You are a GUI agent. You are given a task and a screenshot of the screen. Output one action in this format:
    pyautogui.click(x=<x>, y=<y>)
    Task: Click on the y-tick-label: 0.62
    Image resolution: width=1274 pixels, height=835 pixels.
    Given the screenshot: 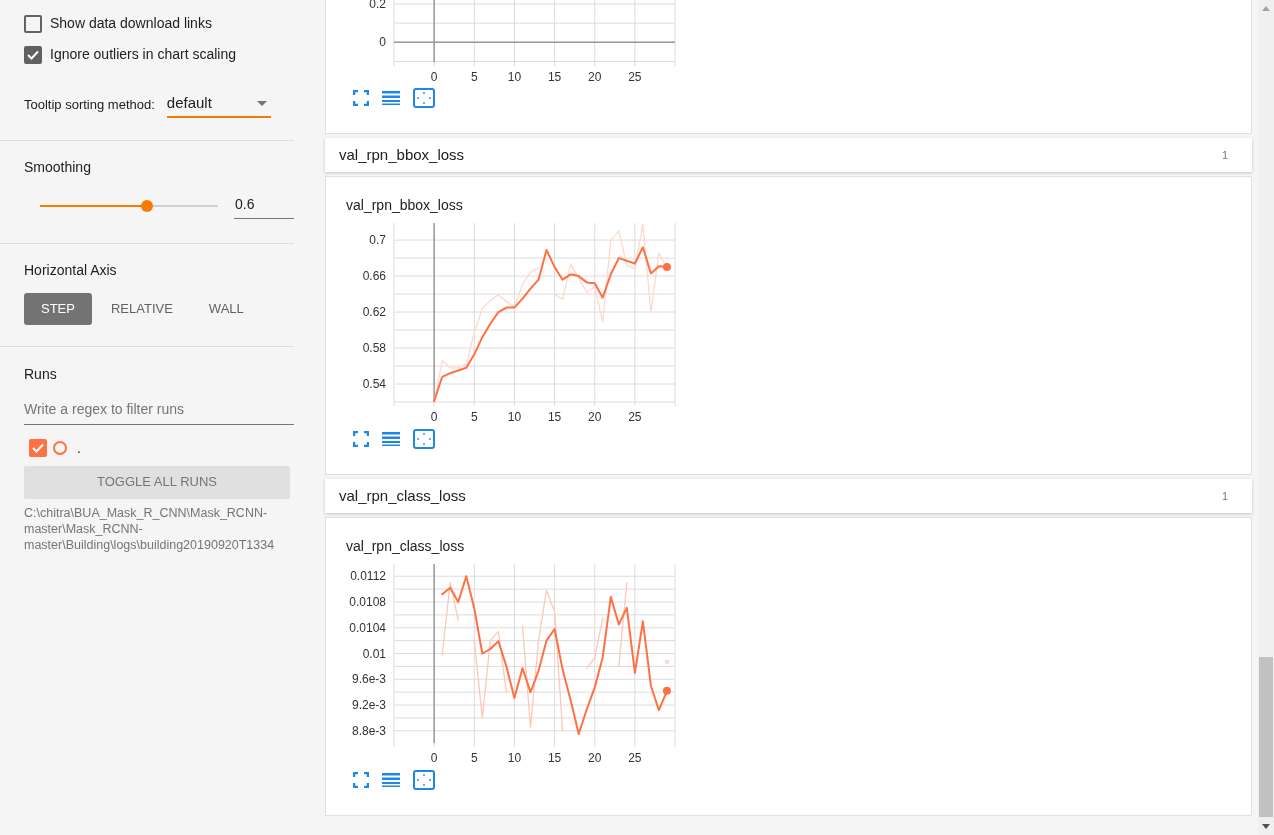 What is the action you would take?
    pyautogui.click(x=374, y=312)
    